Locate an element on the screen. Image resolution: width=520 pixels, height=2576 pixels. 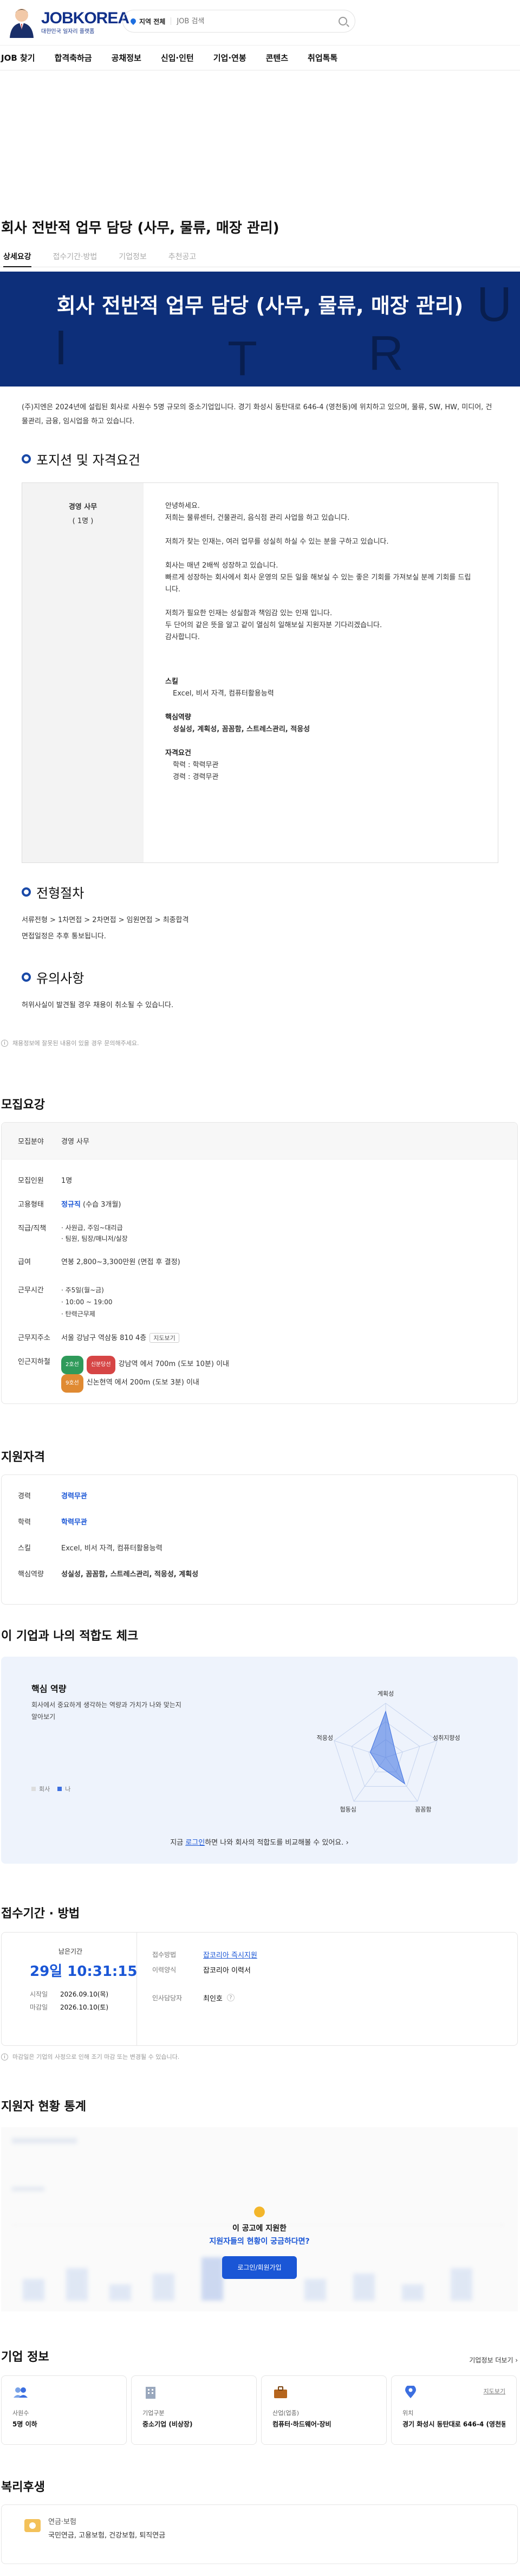
nav-company-salary: 기업·연봉 is located at coordinates (229, 57).